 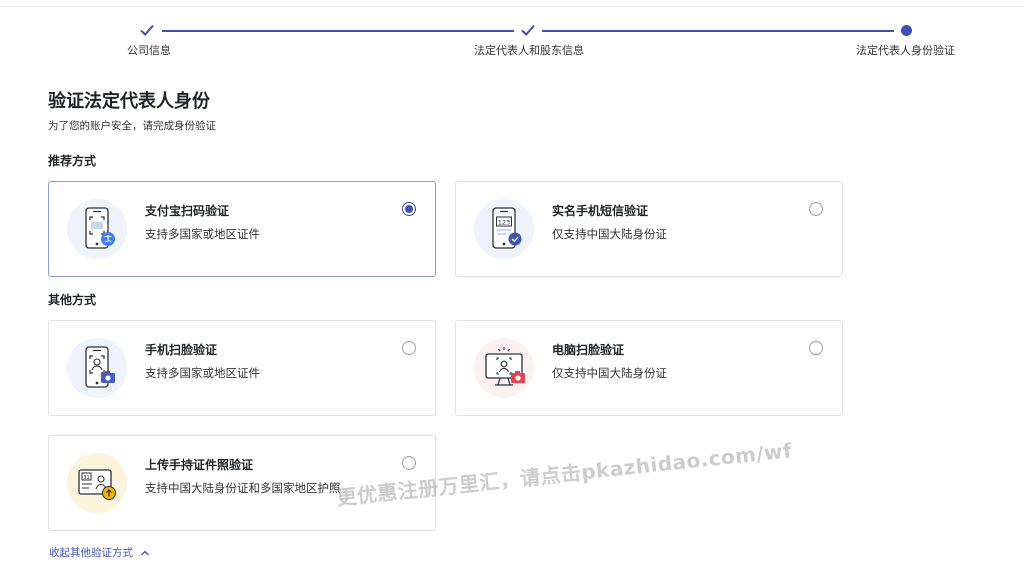 What do you see at coordinates (97, 483) in the screenshot?
I see `upload-id-photo-icon: 31` at bounding box center [97, 483].